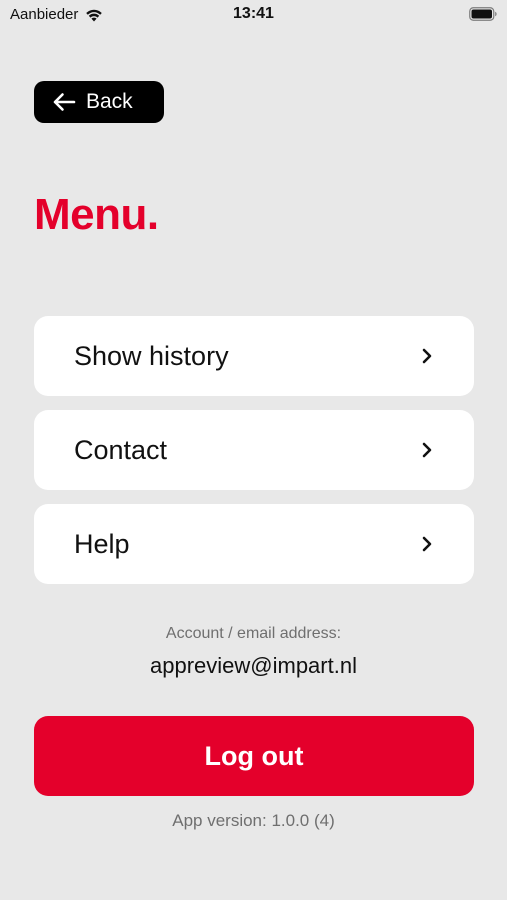 This screenshot has width=507, height=900. What do you see at coordinates (64, 102) in the screenshot?
I see `arrow-left-icon` at bounding box center [64, 102].